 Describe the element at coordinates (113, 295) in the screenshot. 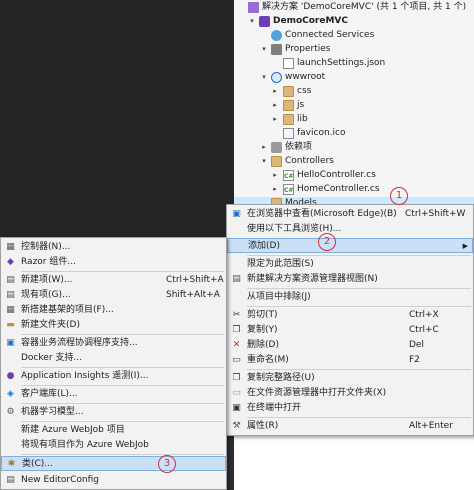

I see `submenu-item-existing-item: ▤ 现有项(G)... Shift+Alt+A` at that location.